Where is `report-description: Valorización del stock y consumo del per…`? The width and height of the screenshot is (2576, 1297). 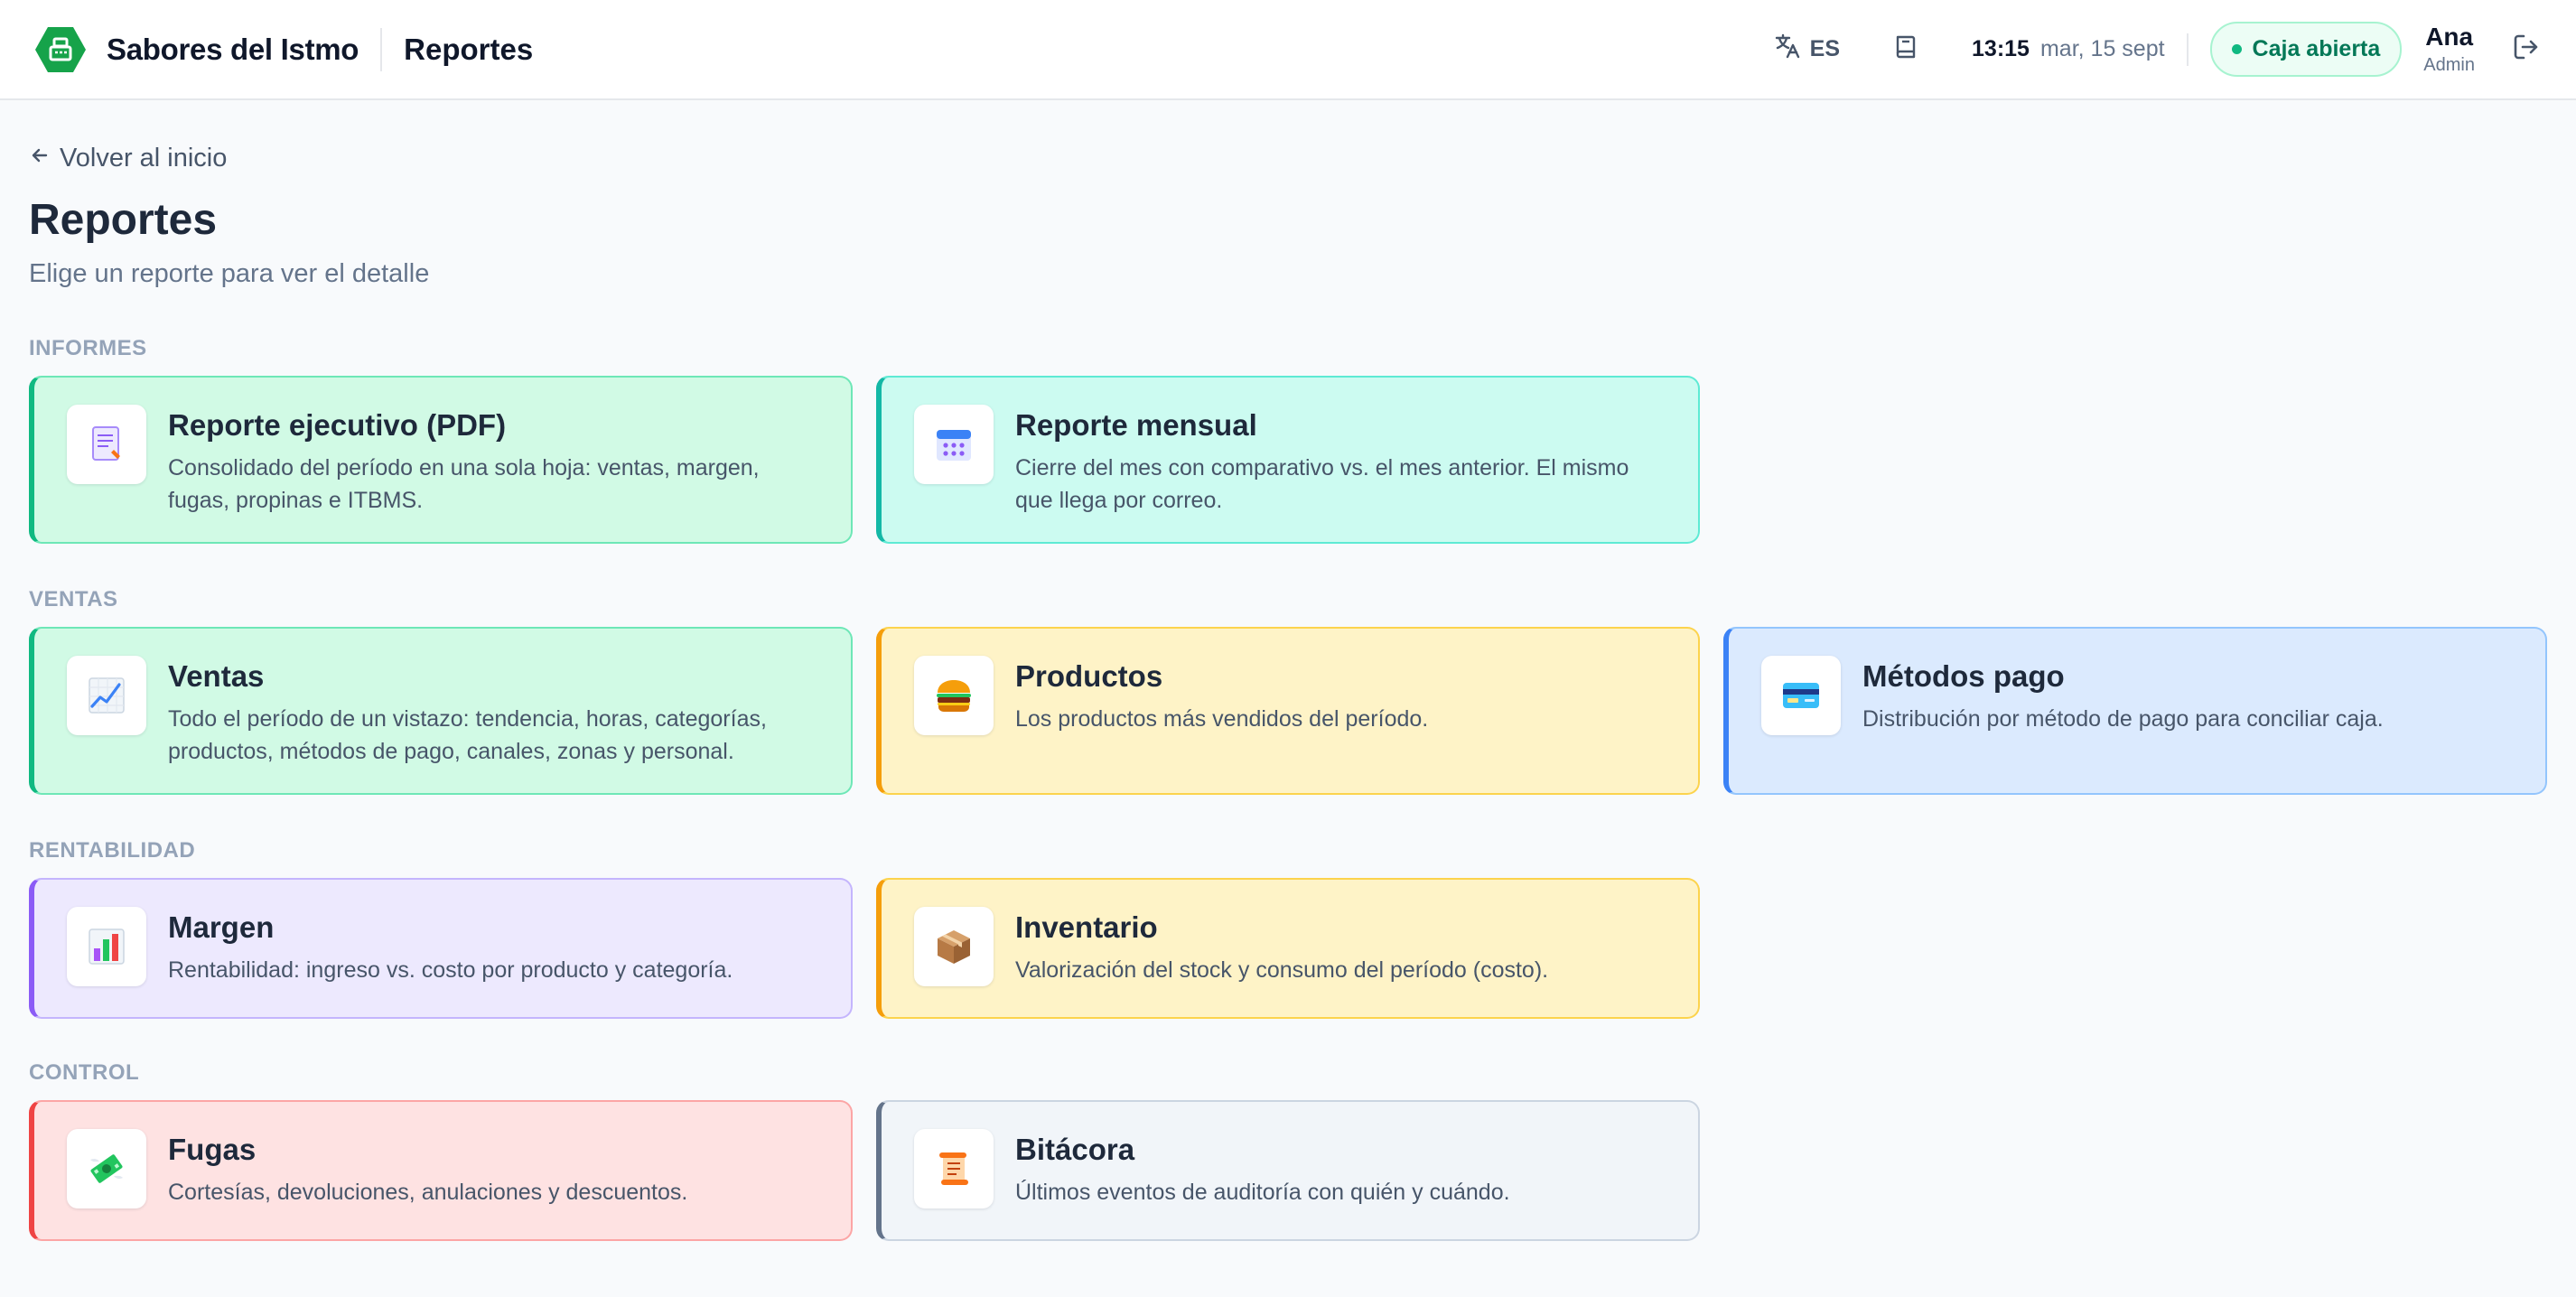
report-description: Valorización del stock y consumo del per… is located at coordinates (1282, 970).